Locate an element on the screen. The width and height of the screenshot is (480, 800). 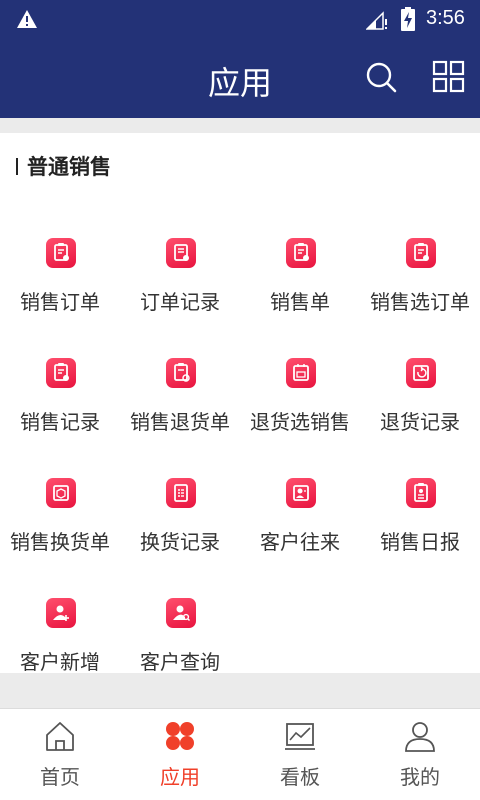
section-marker is located at coordinates (17, 166).